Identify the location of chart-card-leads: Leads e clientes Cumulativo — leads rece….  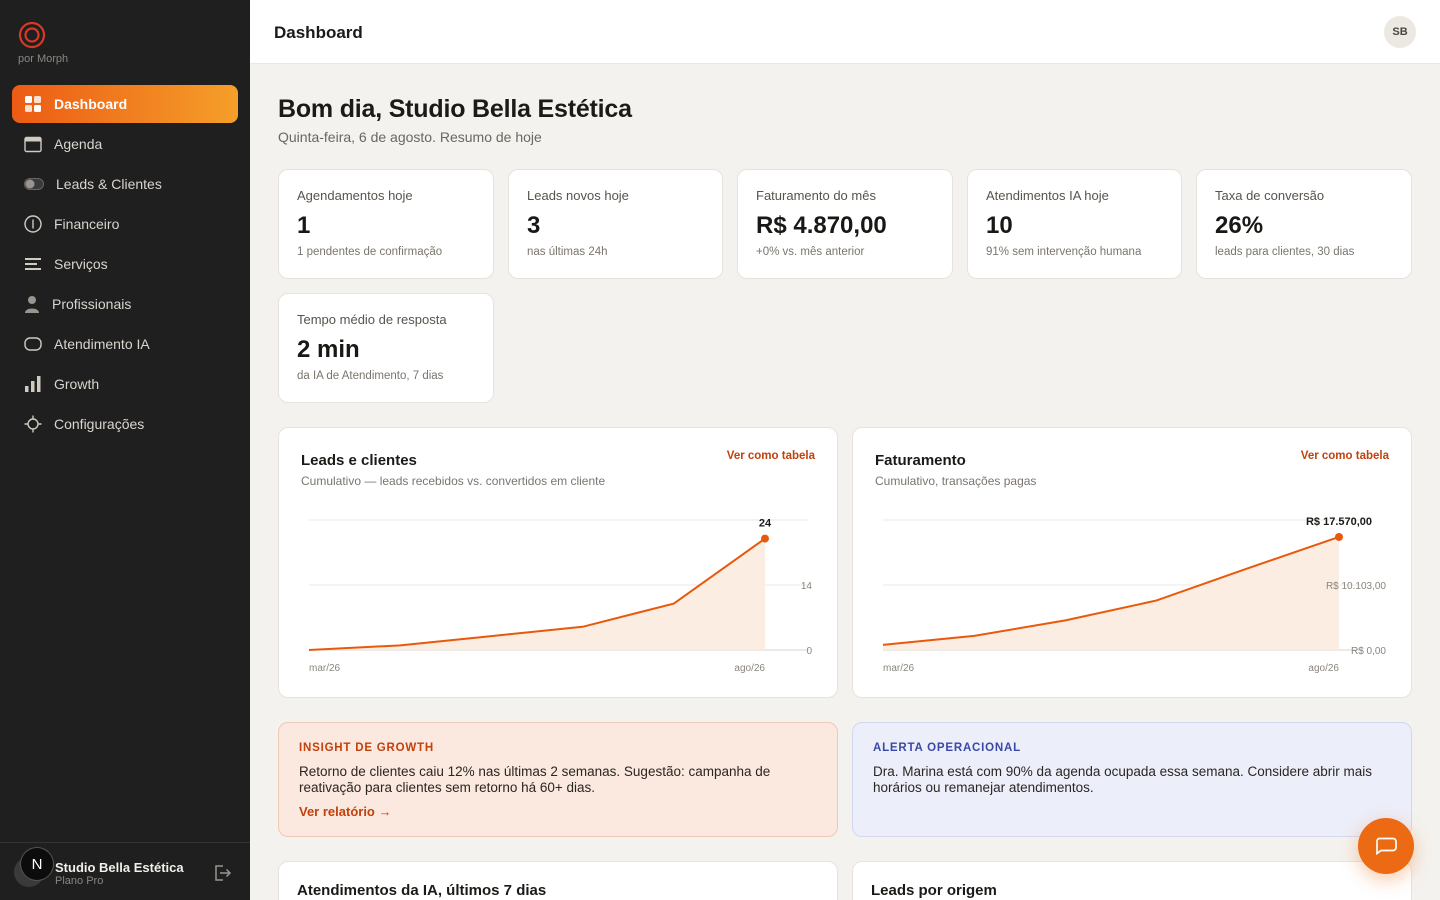
(558, 562).